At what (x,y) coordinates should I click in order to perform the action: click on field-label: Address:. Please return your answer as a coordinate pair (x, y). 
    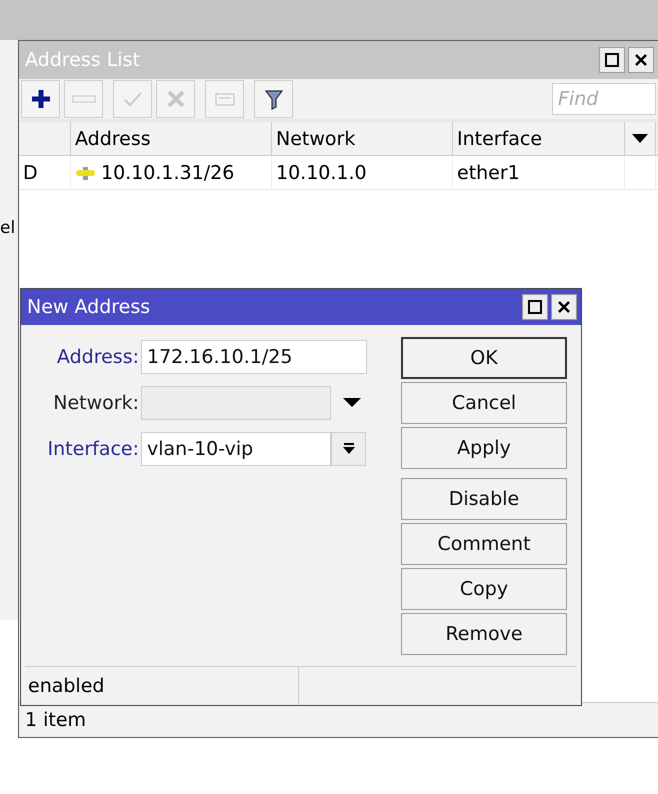
    Looking at the image, I should click on (98, 357).